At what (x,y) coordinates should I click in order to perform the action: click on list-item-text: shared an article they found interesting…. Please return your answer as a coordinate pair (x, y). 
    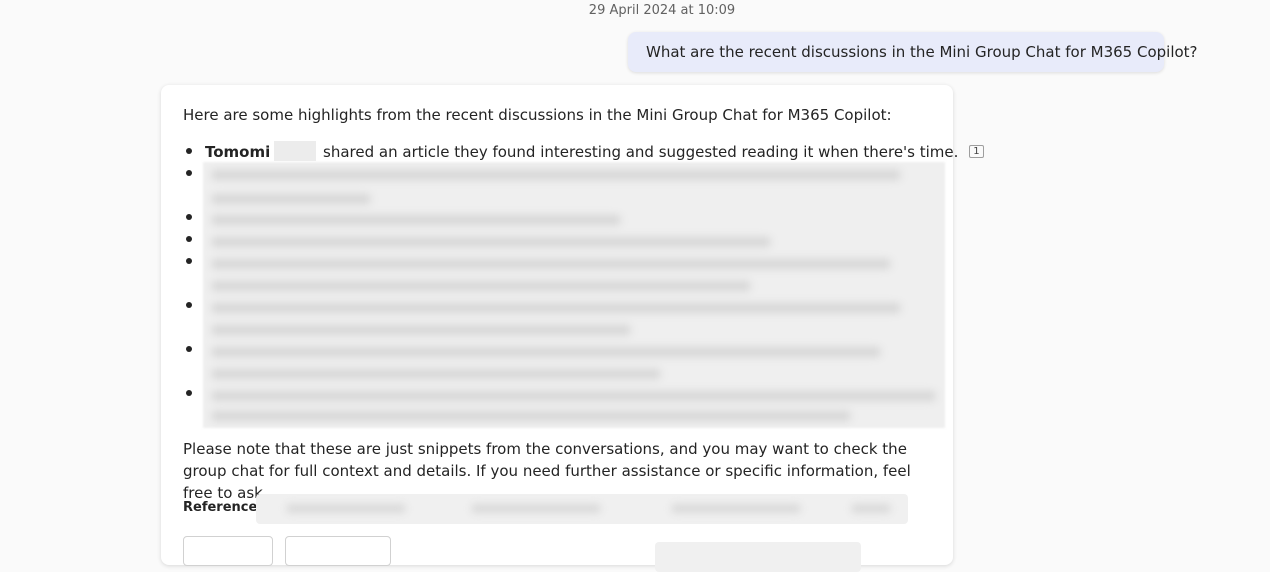
    Looking at the image, I should click on (641, 152).